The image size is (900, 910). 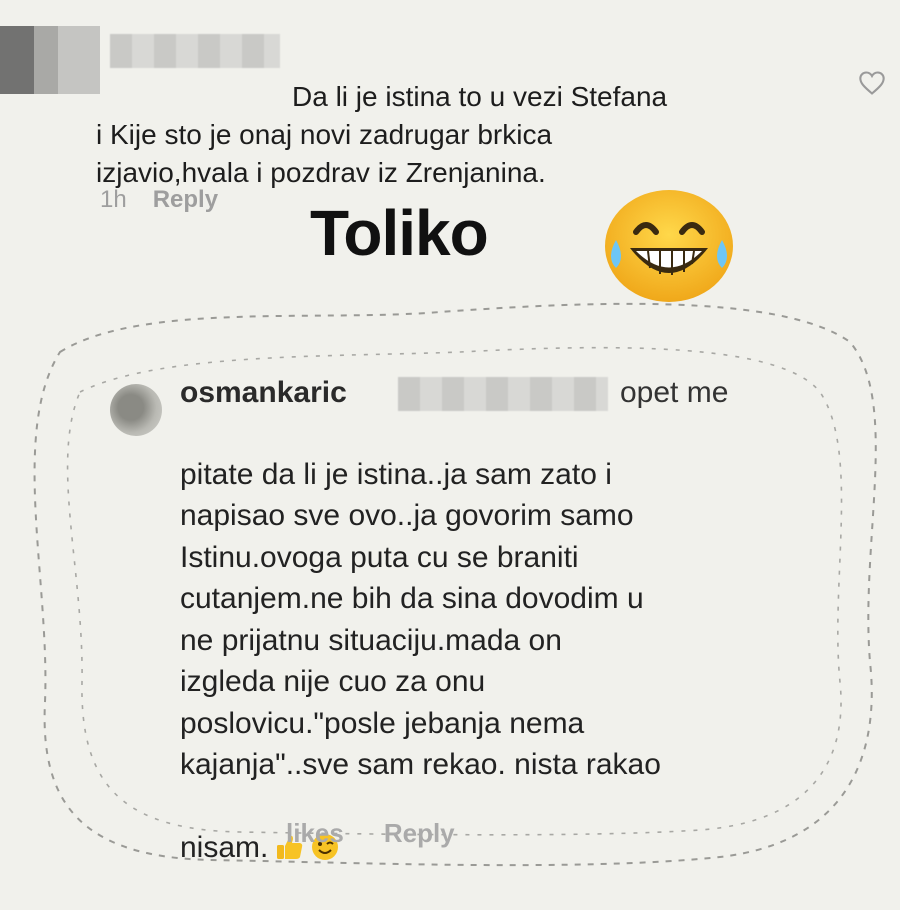 What do you see at coordinates (872, 83) in the screenshot?
I see `heart-icon` at bounding box center [872, 83].